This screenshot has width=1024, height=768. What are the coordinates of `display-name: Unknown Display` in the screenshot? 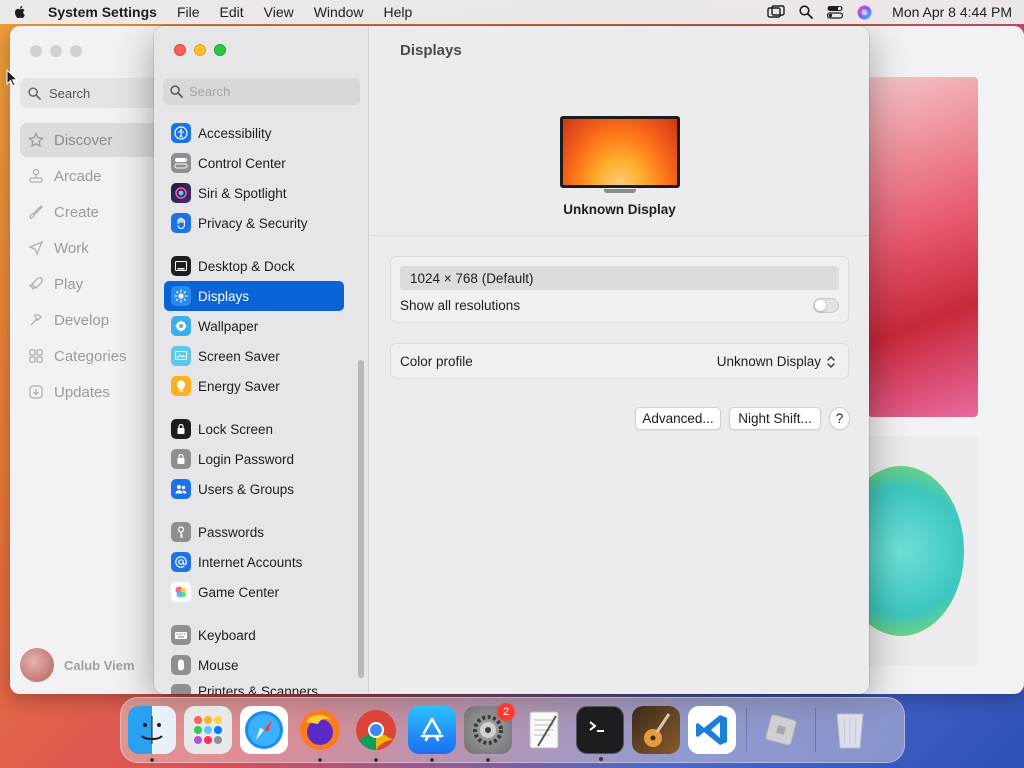 It's located at (619, 209).